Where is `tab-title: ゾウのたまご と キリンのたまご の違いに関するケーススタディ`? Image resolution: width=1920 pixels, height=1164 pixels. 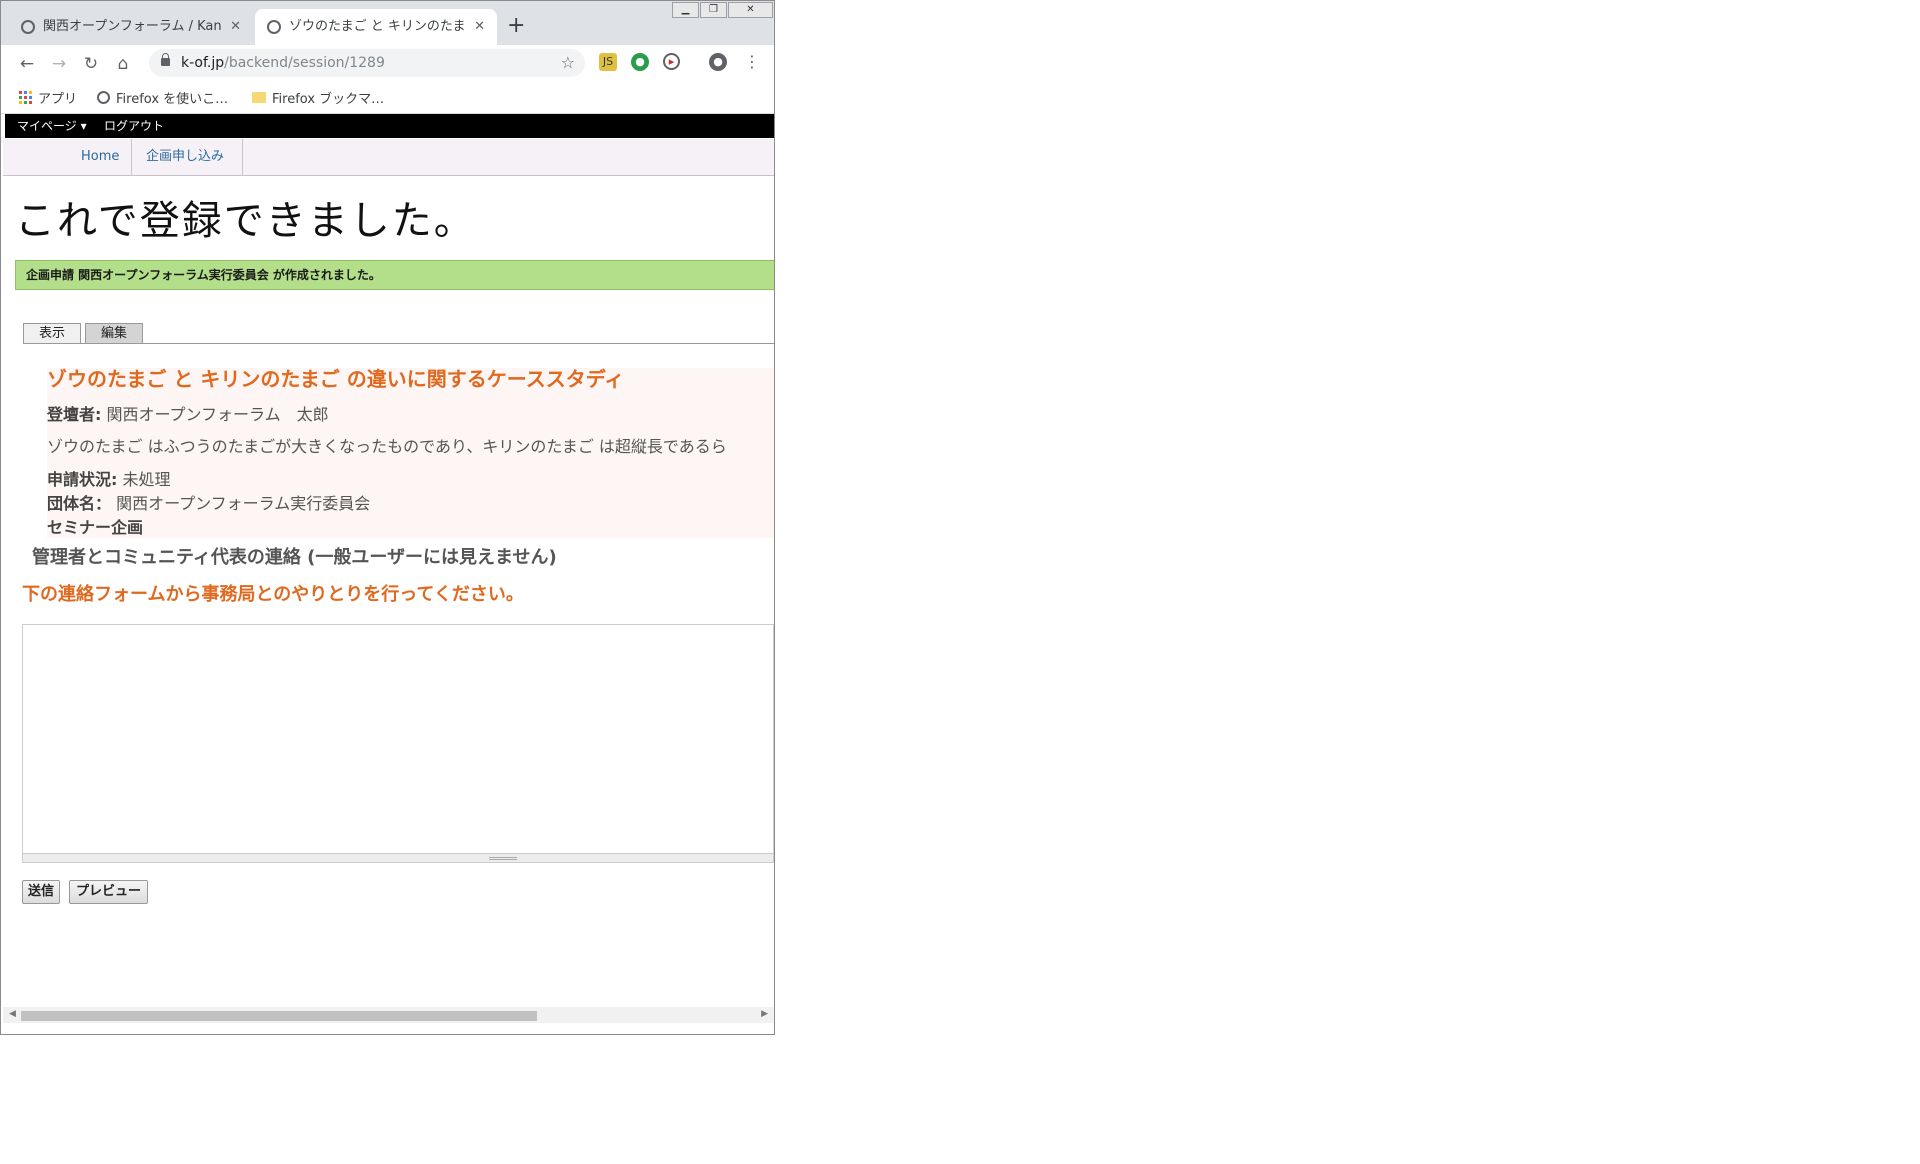 tab-title: ゾウのたまご と キリンのたまご の違いに関するケーススタディ is located at coordinates (377, 26).